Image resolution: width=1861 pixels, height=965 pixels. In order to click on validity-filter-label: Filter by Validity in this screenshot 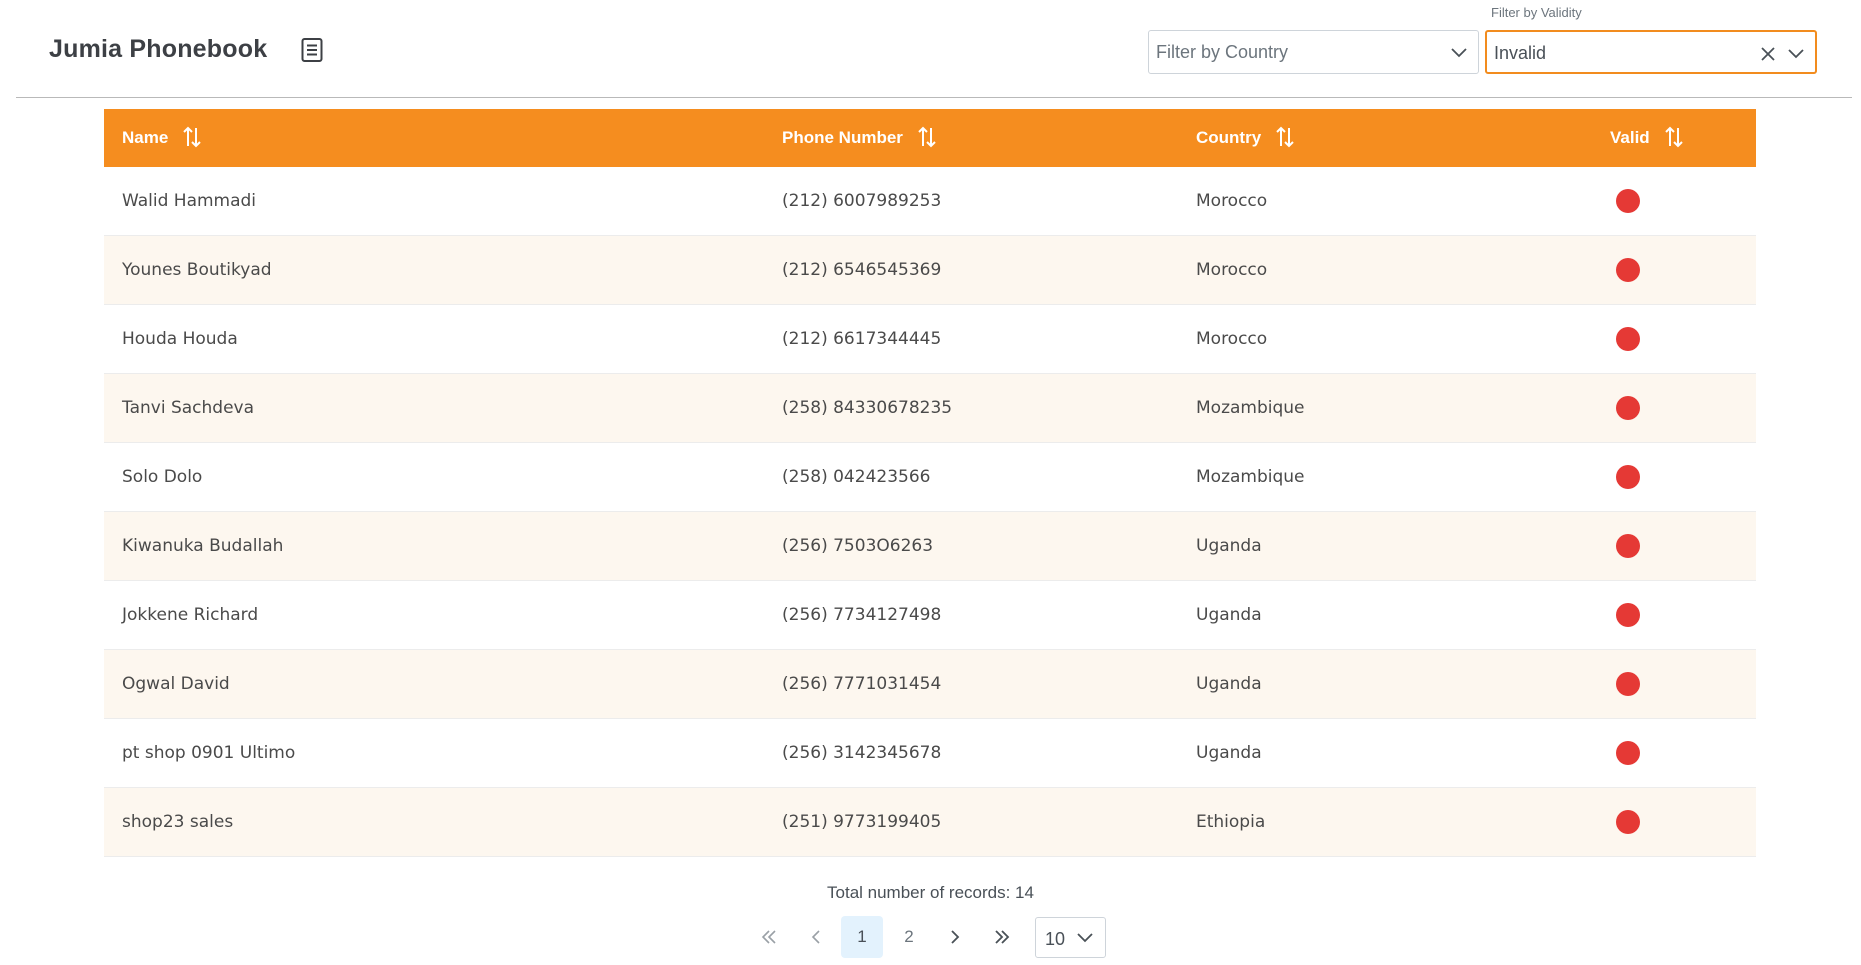, I will do `click(1536, 12)`.